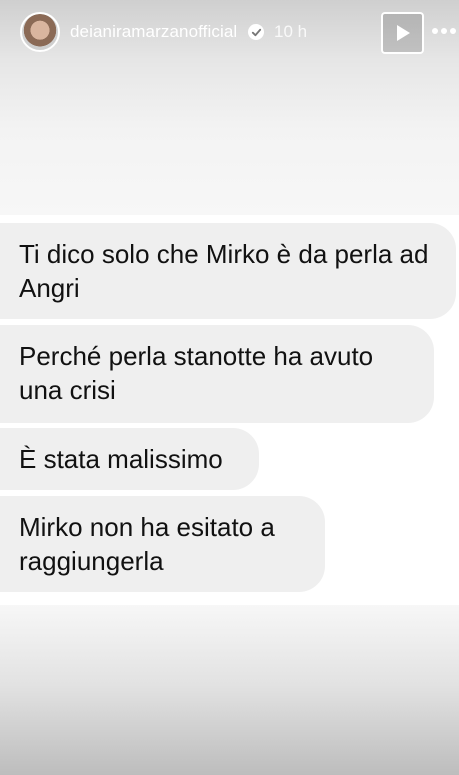  I want to click on more-icon, so click(445, 31).